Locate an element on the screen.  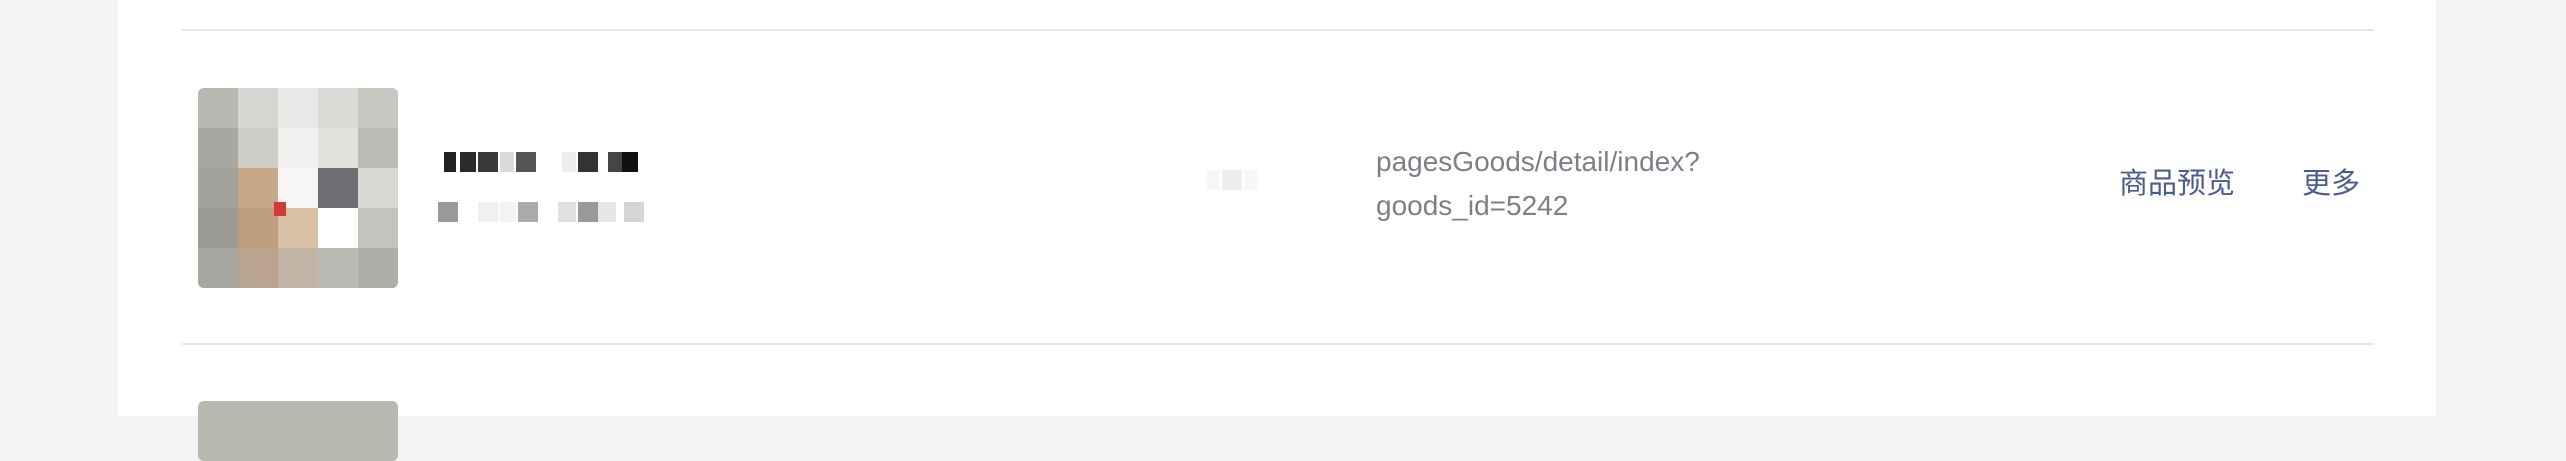
product-info is located at coordinates (1234, 180).